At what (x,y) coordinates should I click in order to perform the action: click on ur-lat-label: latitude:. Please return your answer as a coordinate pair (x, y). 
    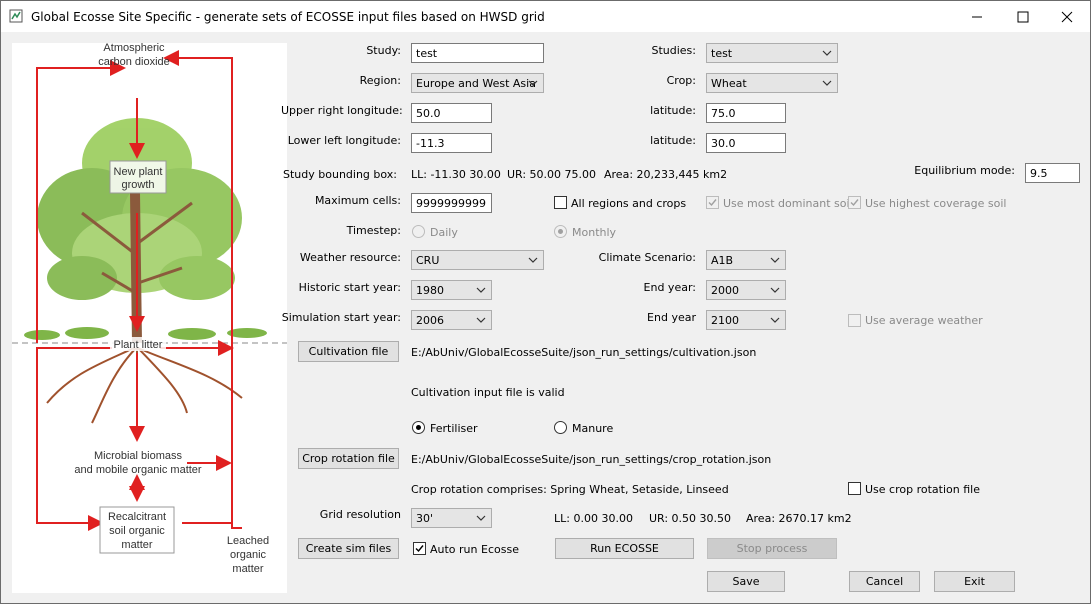
    Looking at the image, I should click on (673, 110).